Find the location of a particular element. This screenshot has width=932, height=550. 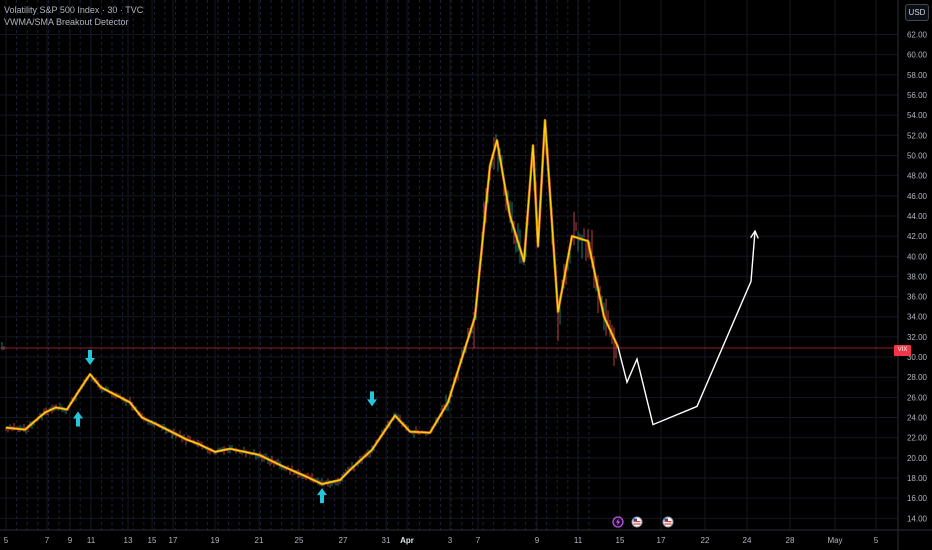

currency-button: USD is located at coordinates (917, 12).